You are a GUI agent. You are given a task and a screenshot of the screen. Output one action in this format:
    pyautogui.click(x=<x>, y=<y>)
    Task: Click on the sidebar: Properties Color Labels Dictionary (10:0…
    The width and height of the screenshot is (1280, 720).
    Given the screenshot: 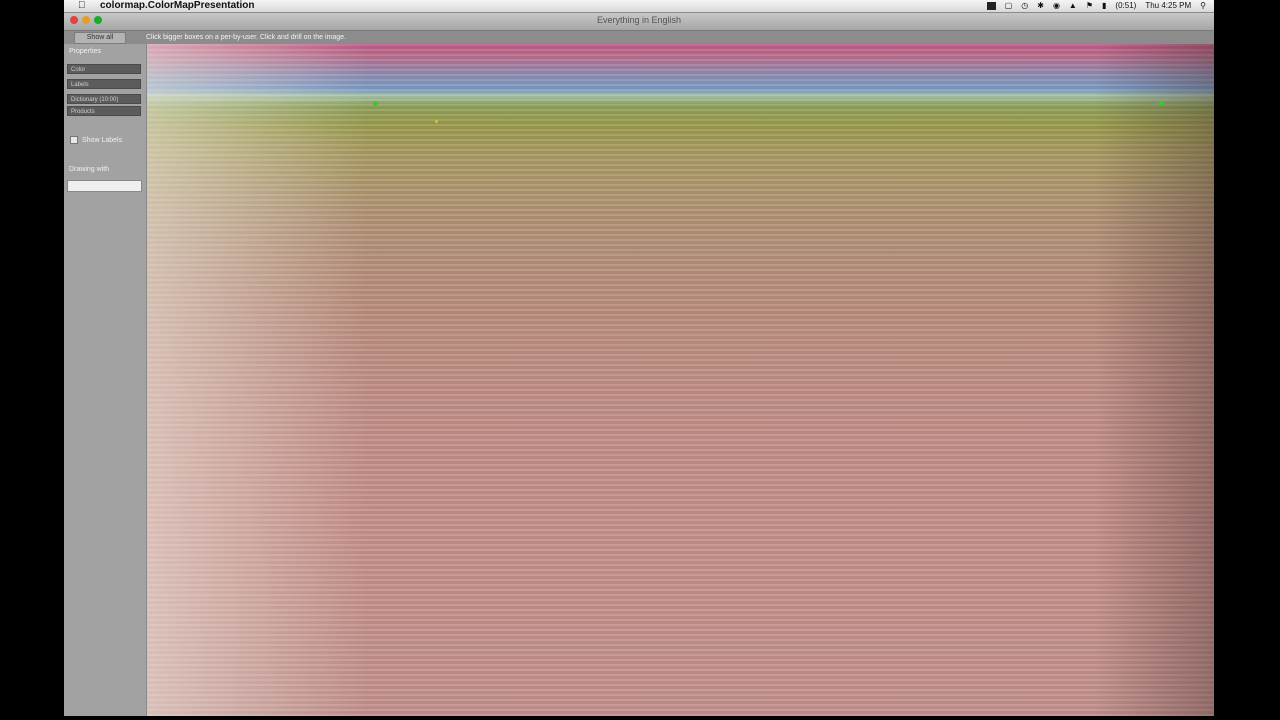 What is the action you would take?
    pyautogui.click(x=105, y=380)
    